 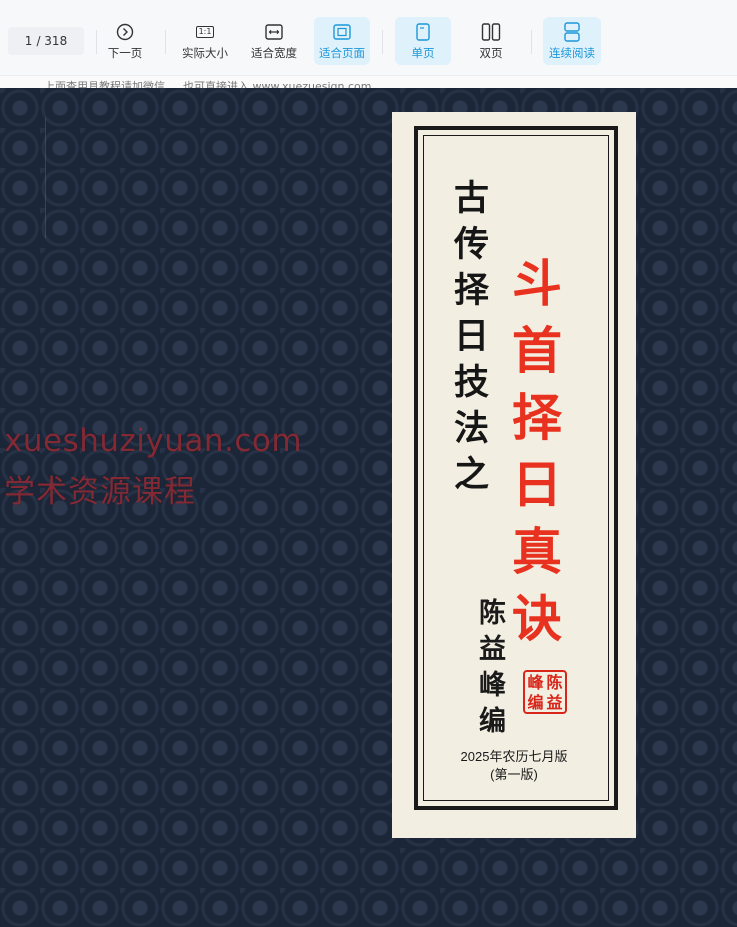 I want to click on next-page-button: 下一页, so click(x=125, y=41).